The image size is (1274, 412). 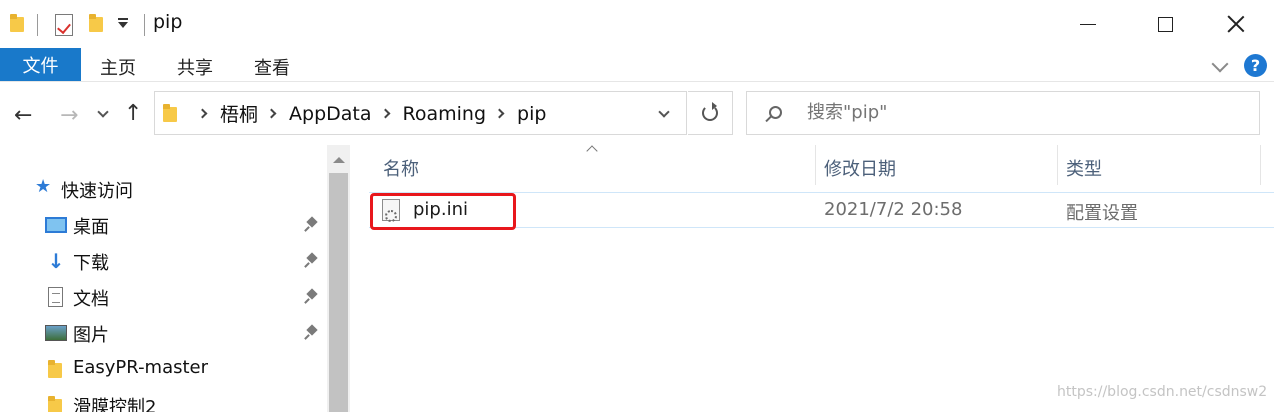 I want to click on annotation-highlight-box, so click(x=443, y=211).